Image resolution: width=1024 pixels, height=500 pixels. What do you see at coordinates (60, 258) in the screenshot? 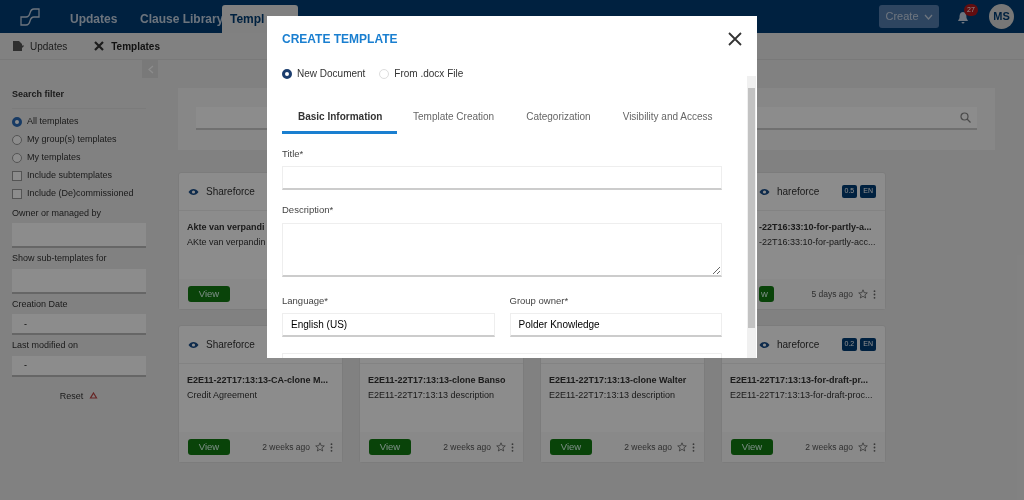
I see `field-label: Show sub-templates for` at bounding box center [60, 258].